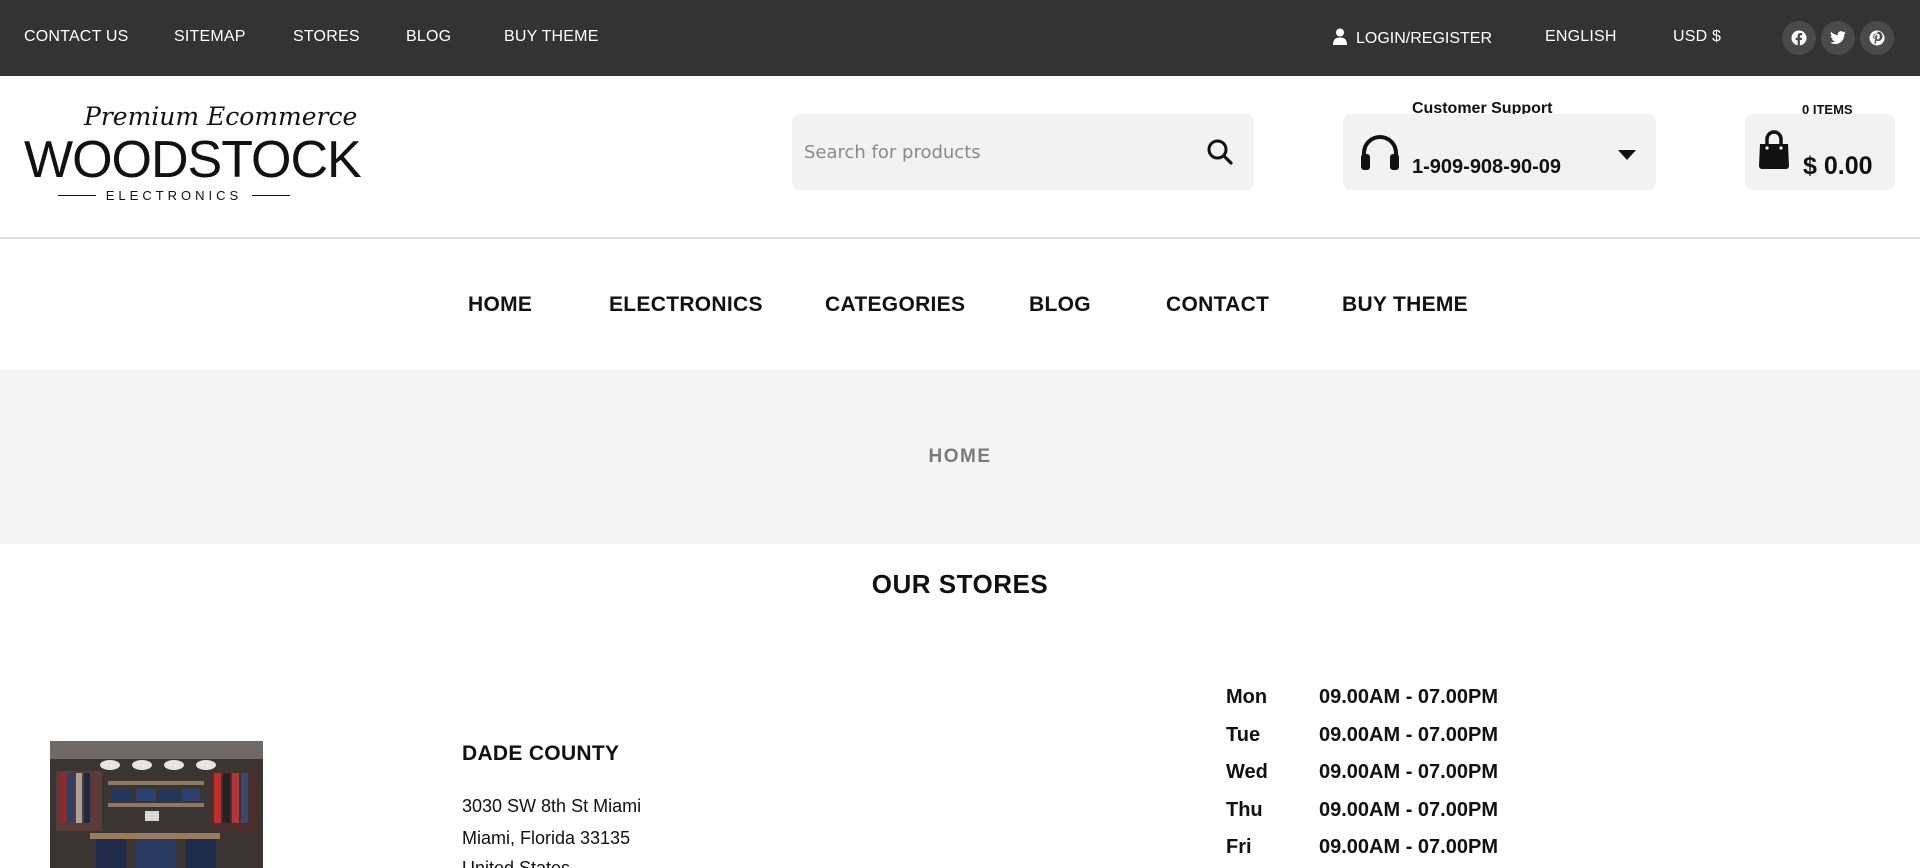 This screenshot has width=1920, height=868. I want to click on logo-sub-text: ELECTRONICS, so click(174, 195).